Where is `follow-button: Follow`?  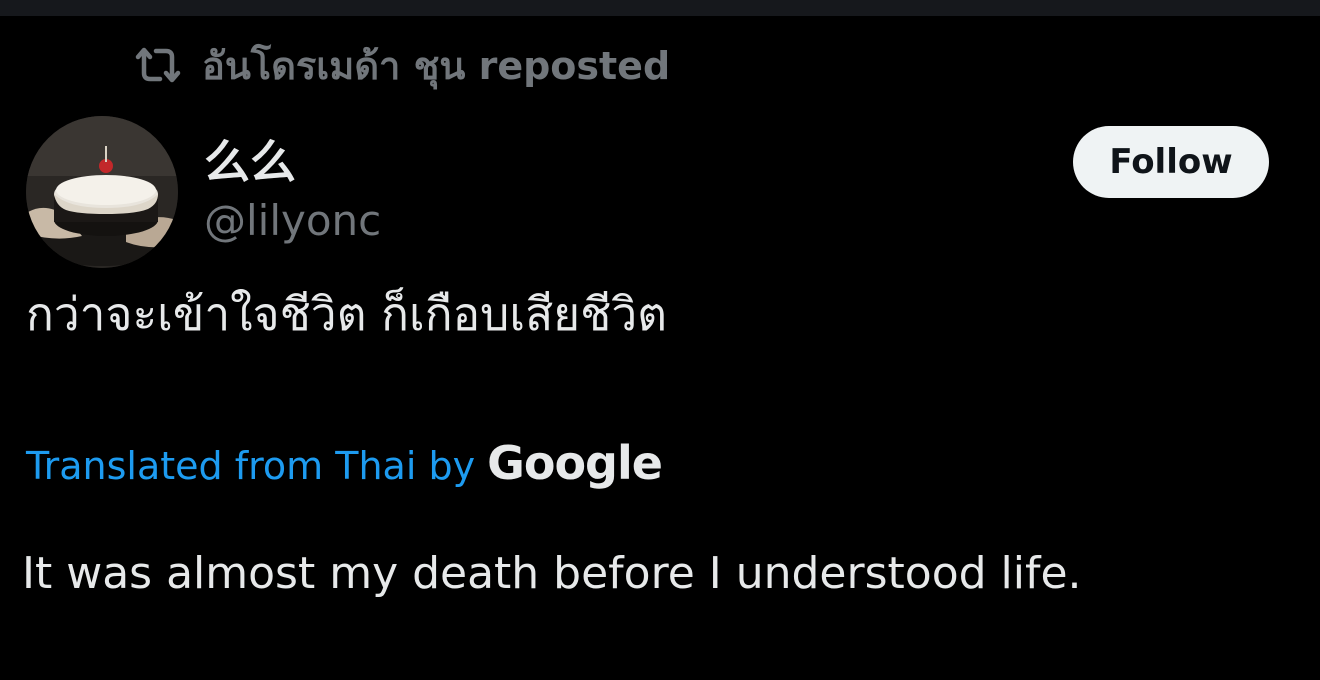 follow-button: Follow is located at coordinates (1171, 162).